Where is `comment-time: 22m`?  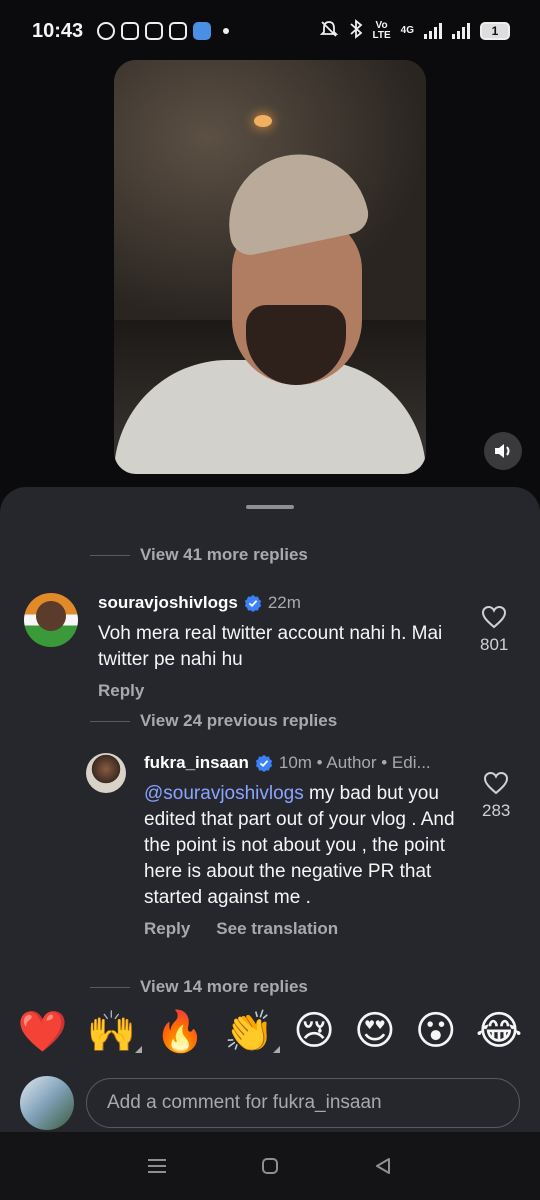
comment-time: 22m is located at coordinates (284, 602).